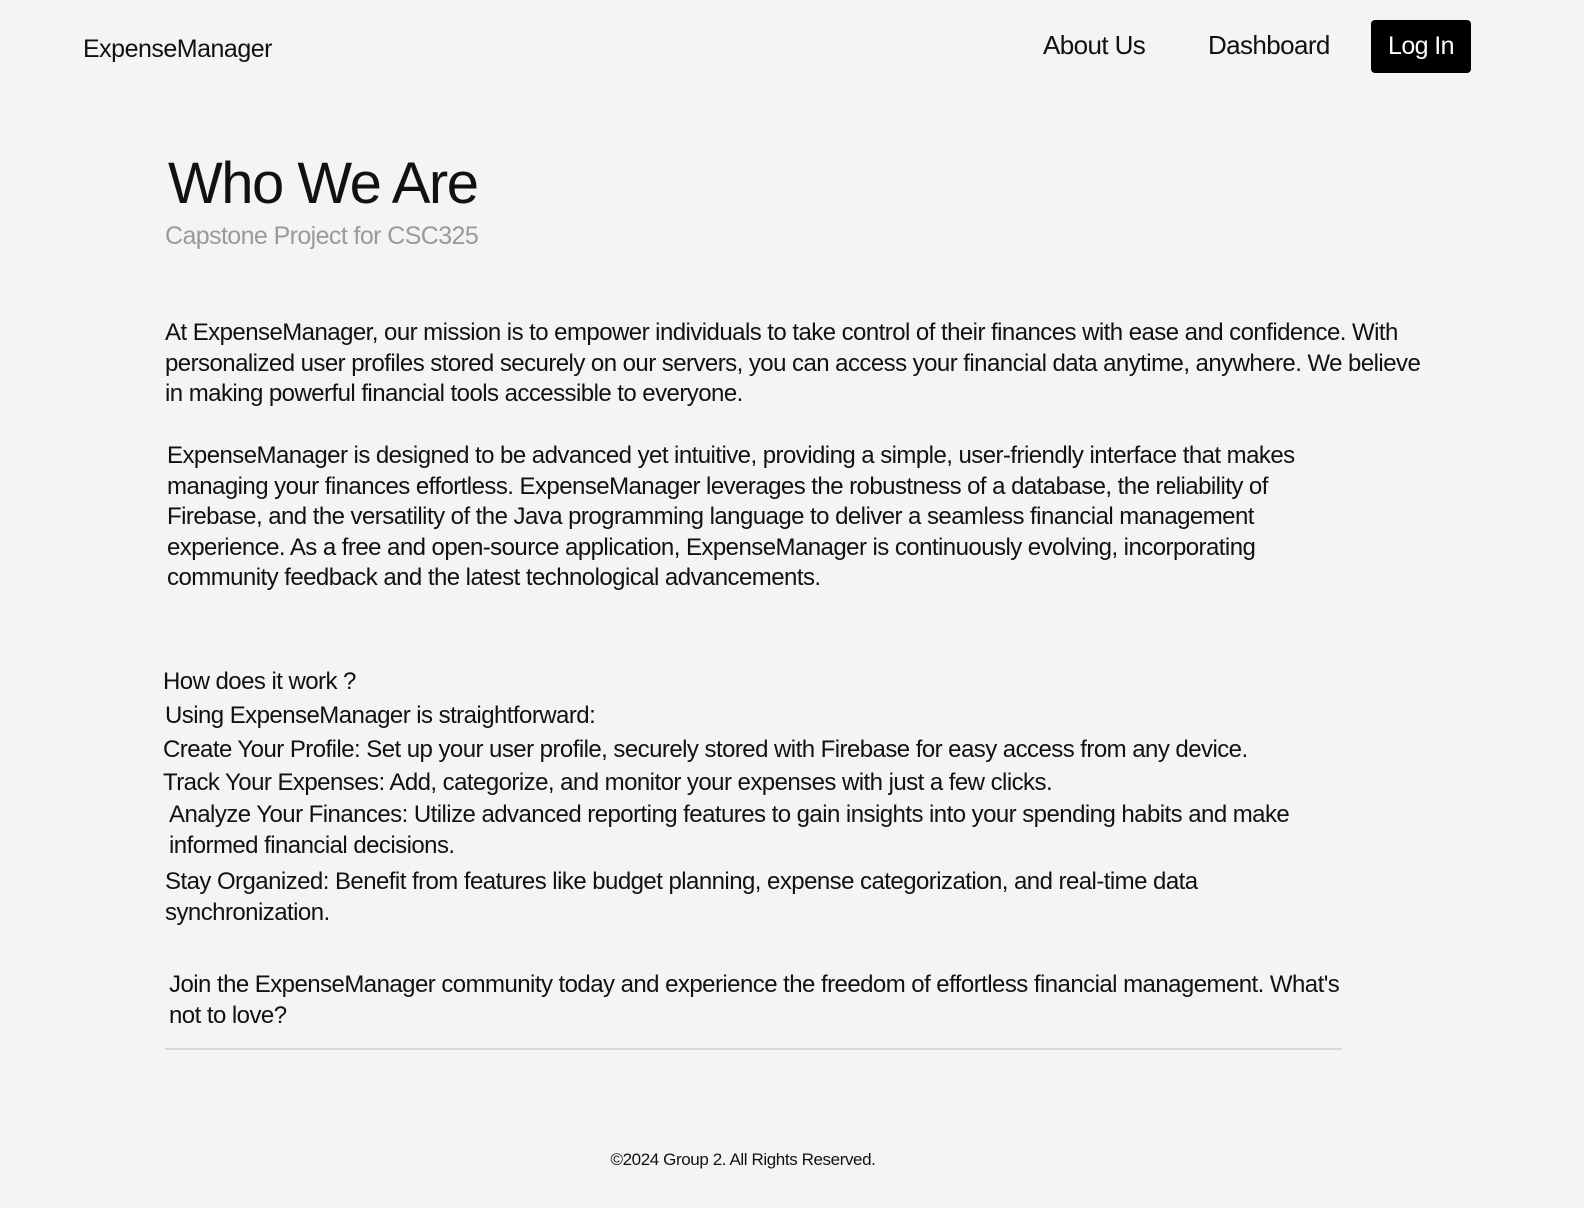  I want to click on page-subtitle: Capstone Project for CSC325, so click(322, 236).